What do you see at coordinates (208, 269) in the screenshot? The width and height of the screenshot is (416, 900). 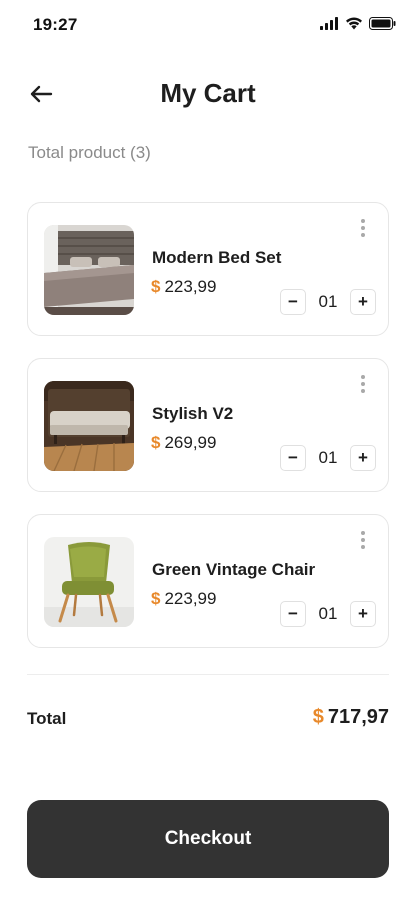 I see `cart-item-card: Modern Bed Set $223,99 − 01 +` at bounding box center [208, 269].